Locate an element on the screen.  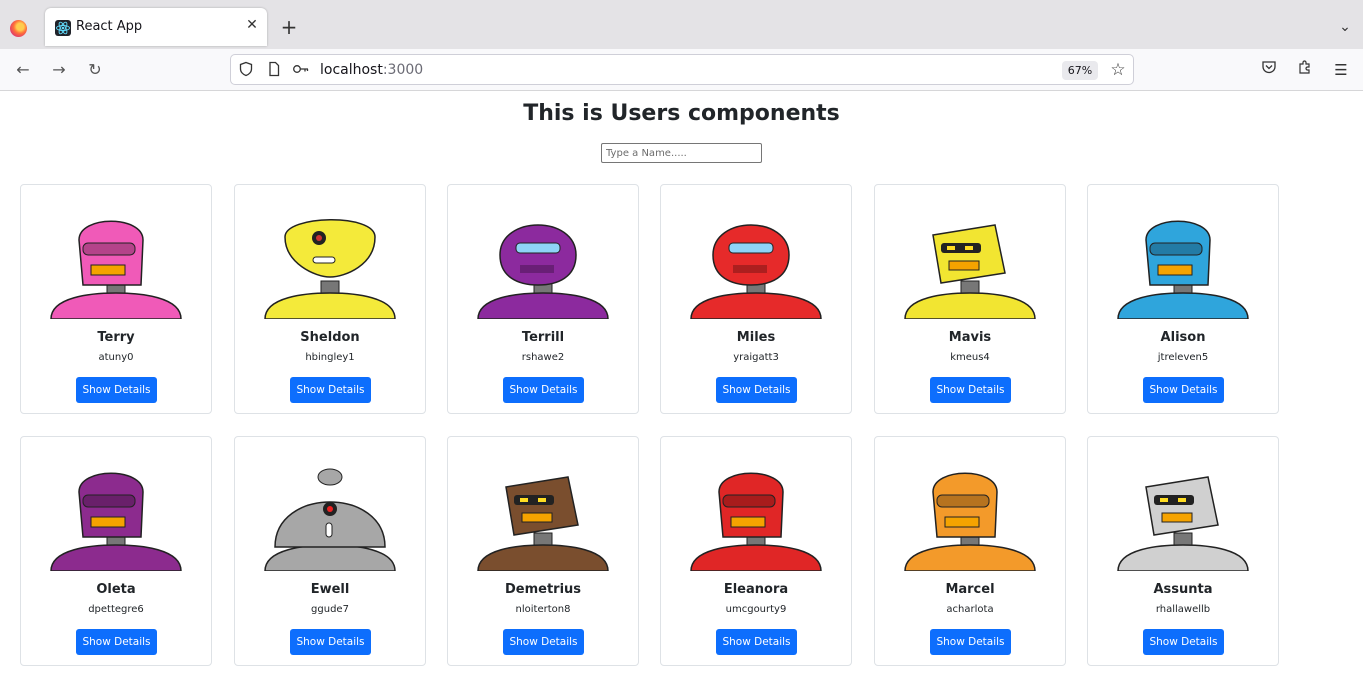
user-card: Miles yraigatt3 Show Details is located at coordinates (756, 299).